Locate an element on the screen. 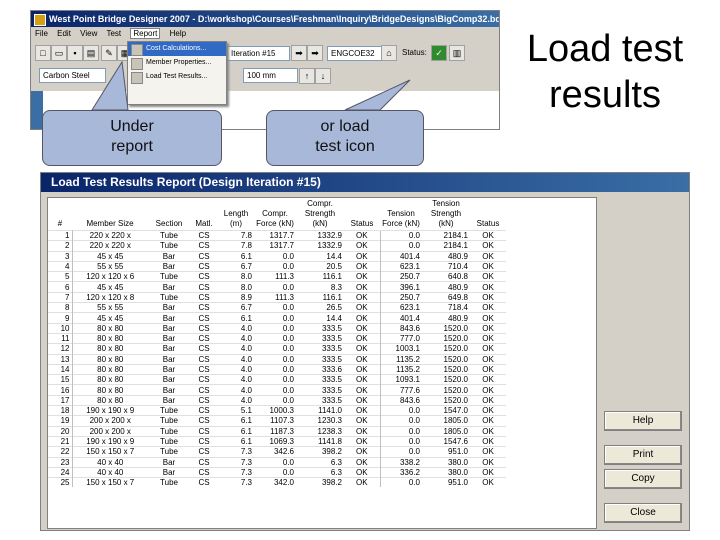  iteration-combo: Iteration #15 is located at coordinates (258, 53).